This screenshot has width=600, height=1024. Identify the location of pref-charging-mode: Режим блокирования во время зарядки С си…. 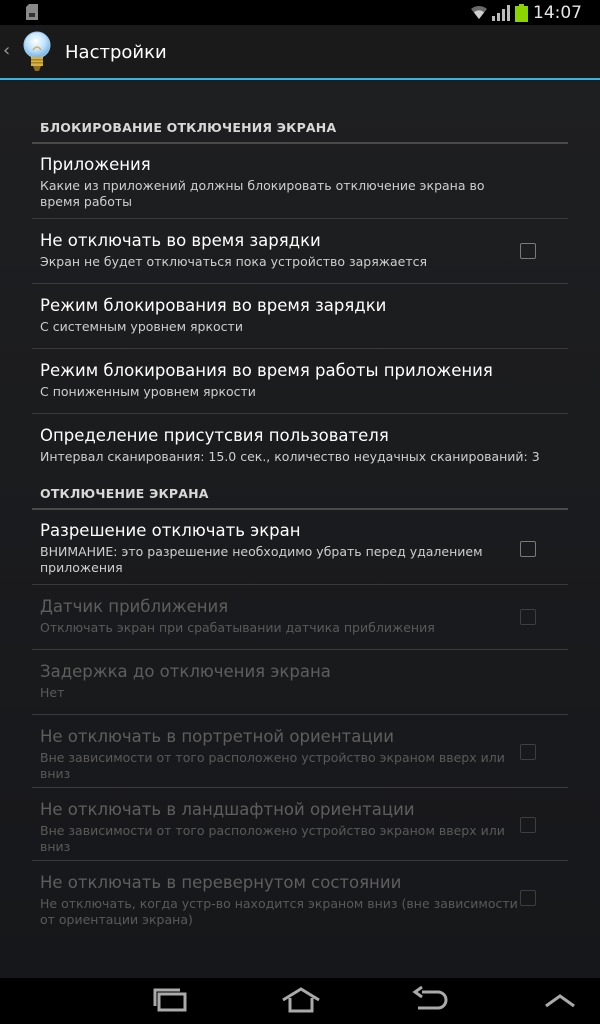
(300, 322).